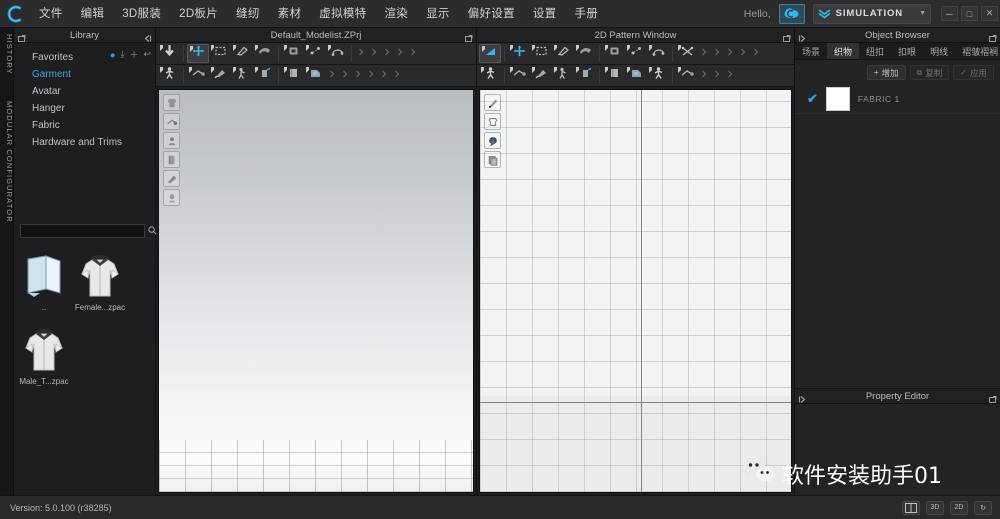 This screenshot has height=519, width=1000. I want to click on edit-curve-icon, so click(541, 53).